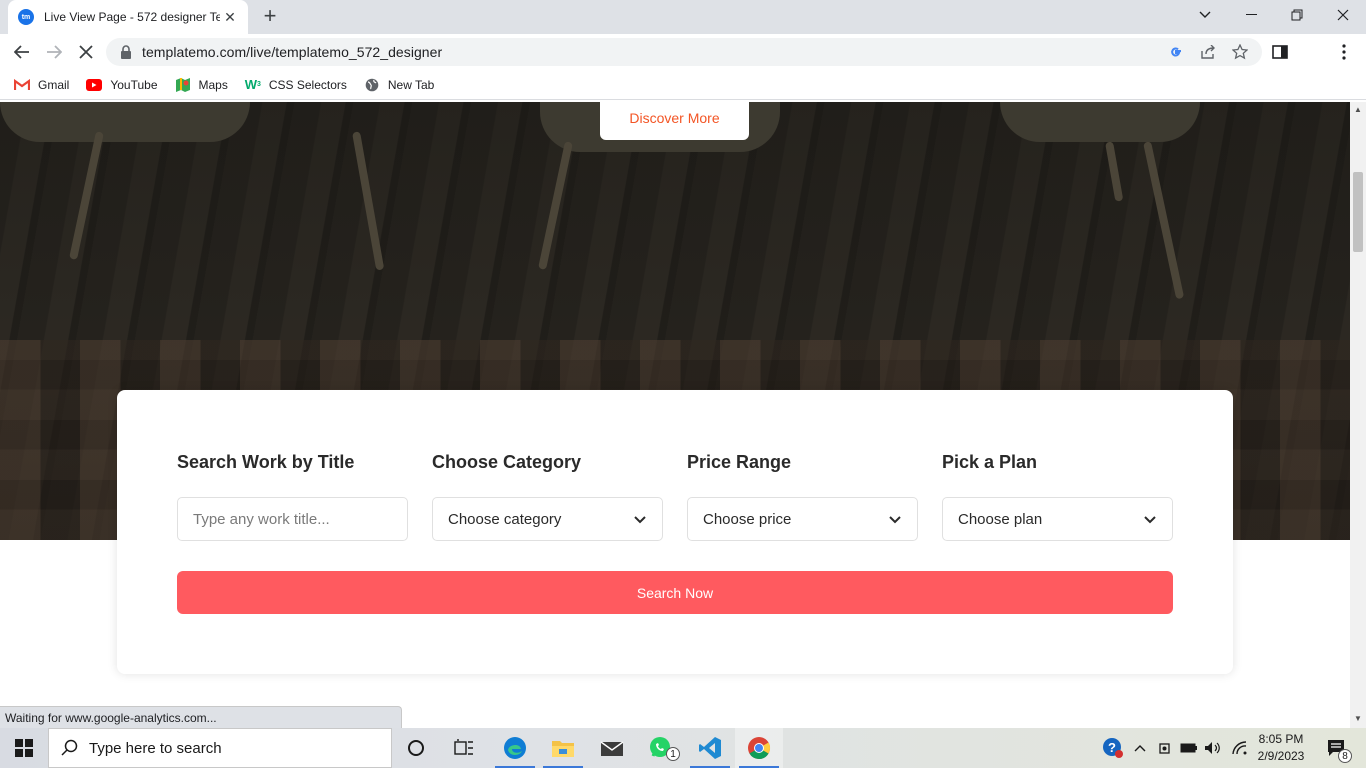  I want to click on close-tab-icon: ✕, so click(230, 17).